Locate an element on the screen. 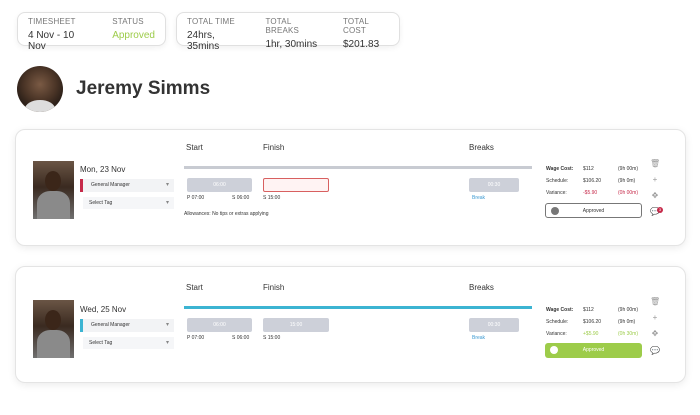  avatar-shirt is located at coordinates (40, 106).